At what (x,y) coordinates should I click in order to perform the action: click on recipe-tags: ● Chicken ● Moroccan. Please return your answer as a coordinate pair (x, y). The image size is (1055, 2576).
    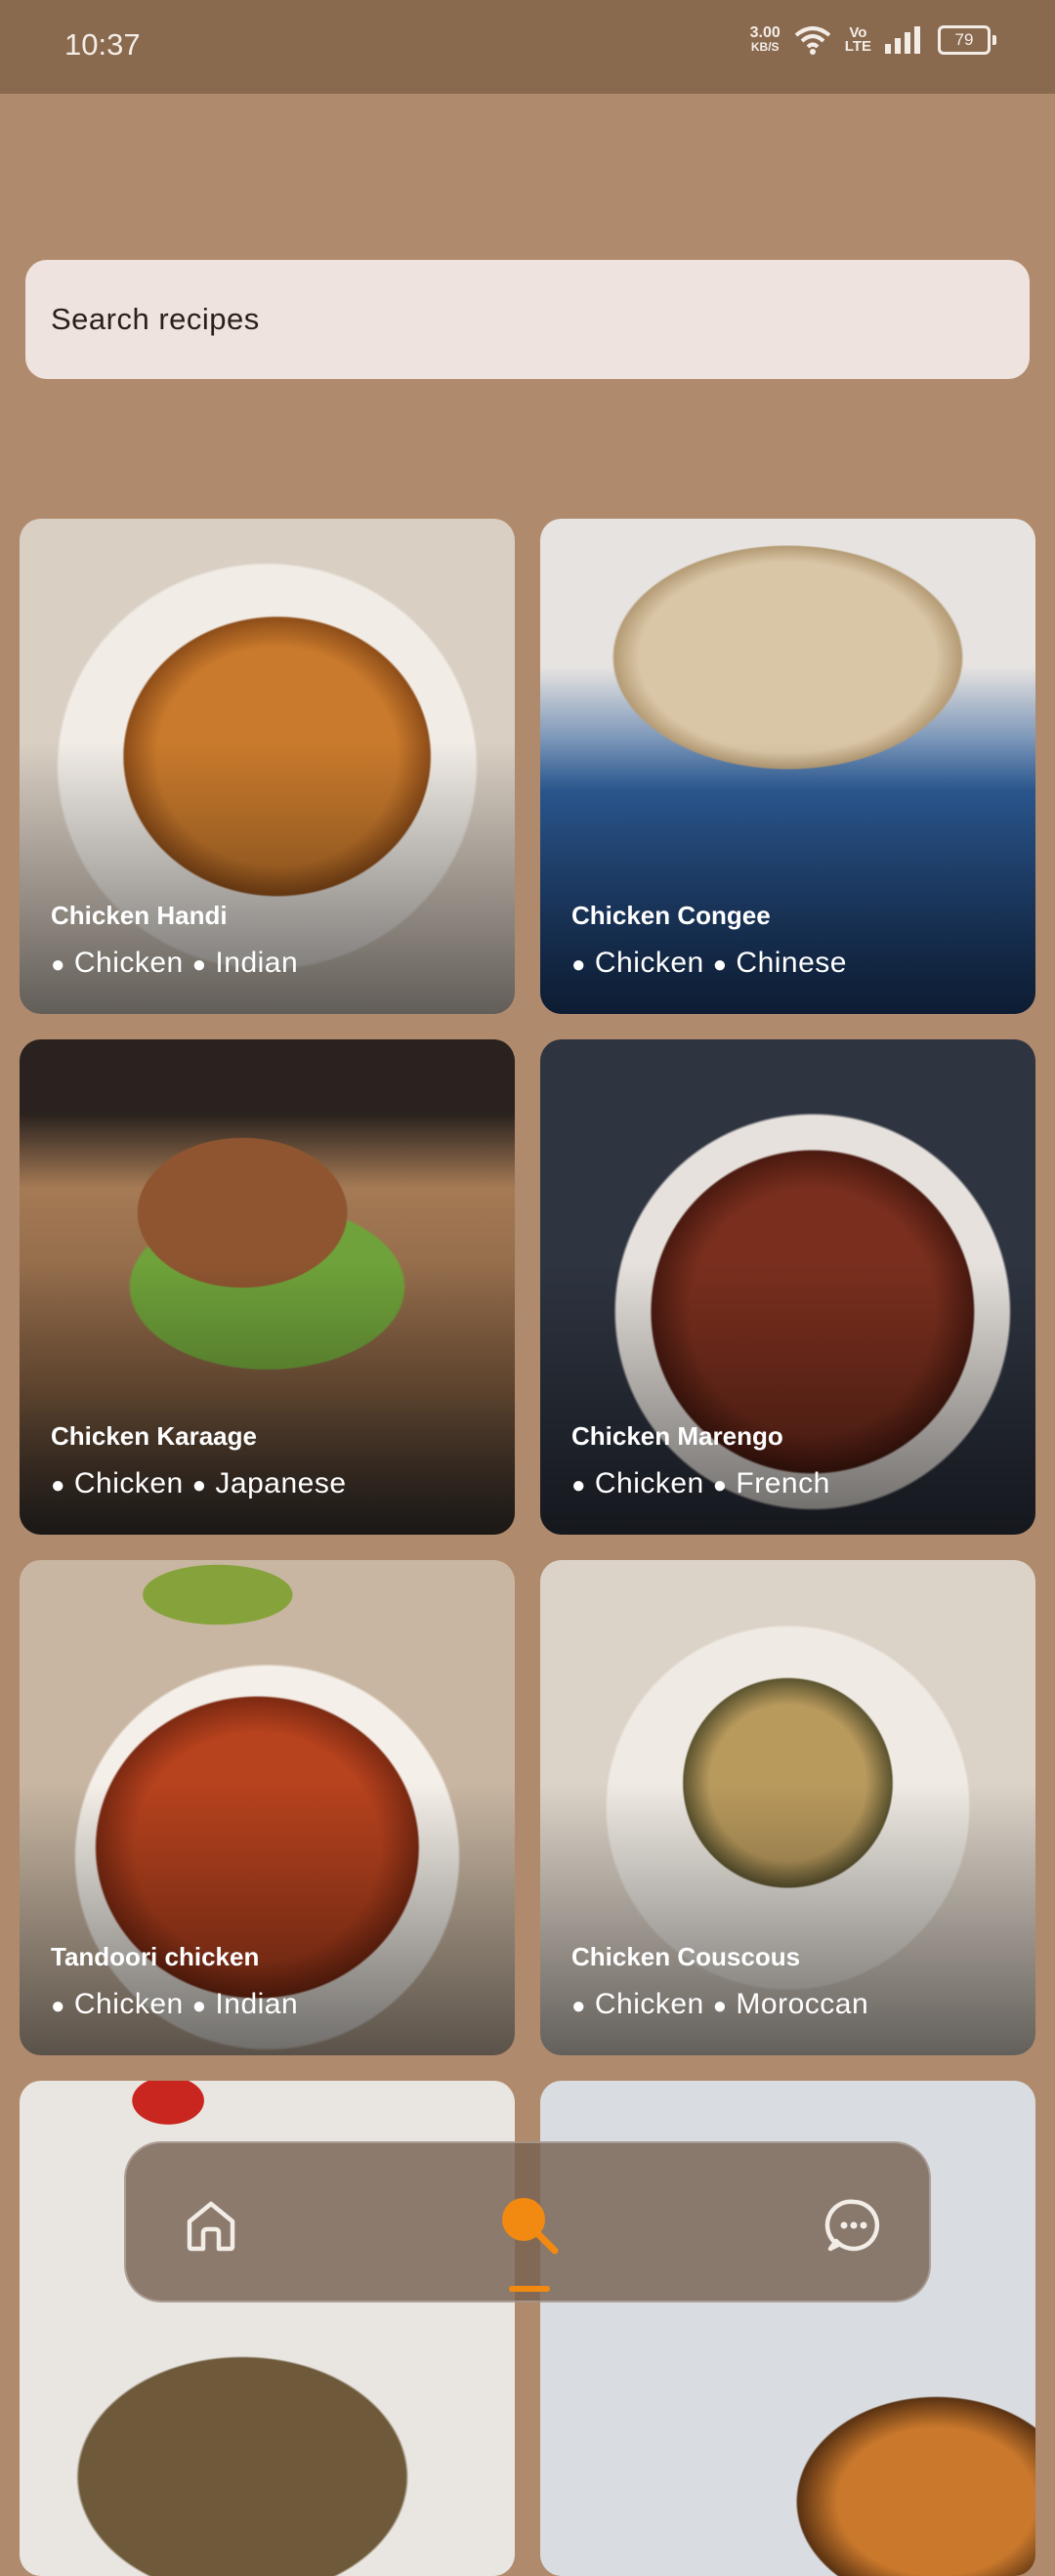
    Looking at the image, I should click on (719, 2004).